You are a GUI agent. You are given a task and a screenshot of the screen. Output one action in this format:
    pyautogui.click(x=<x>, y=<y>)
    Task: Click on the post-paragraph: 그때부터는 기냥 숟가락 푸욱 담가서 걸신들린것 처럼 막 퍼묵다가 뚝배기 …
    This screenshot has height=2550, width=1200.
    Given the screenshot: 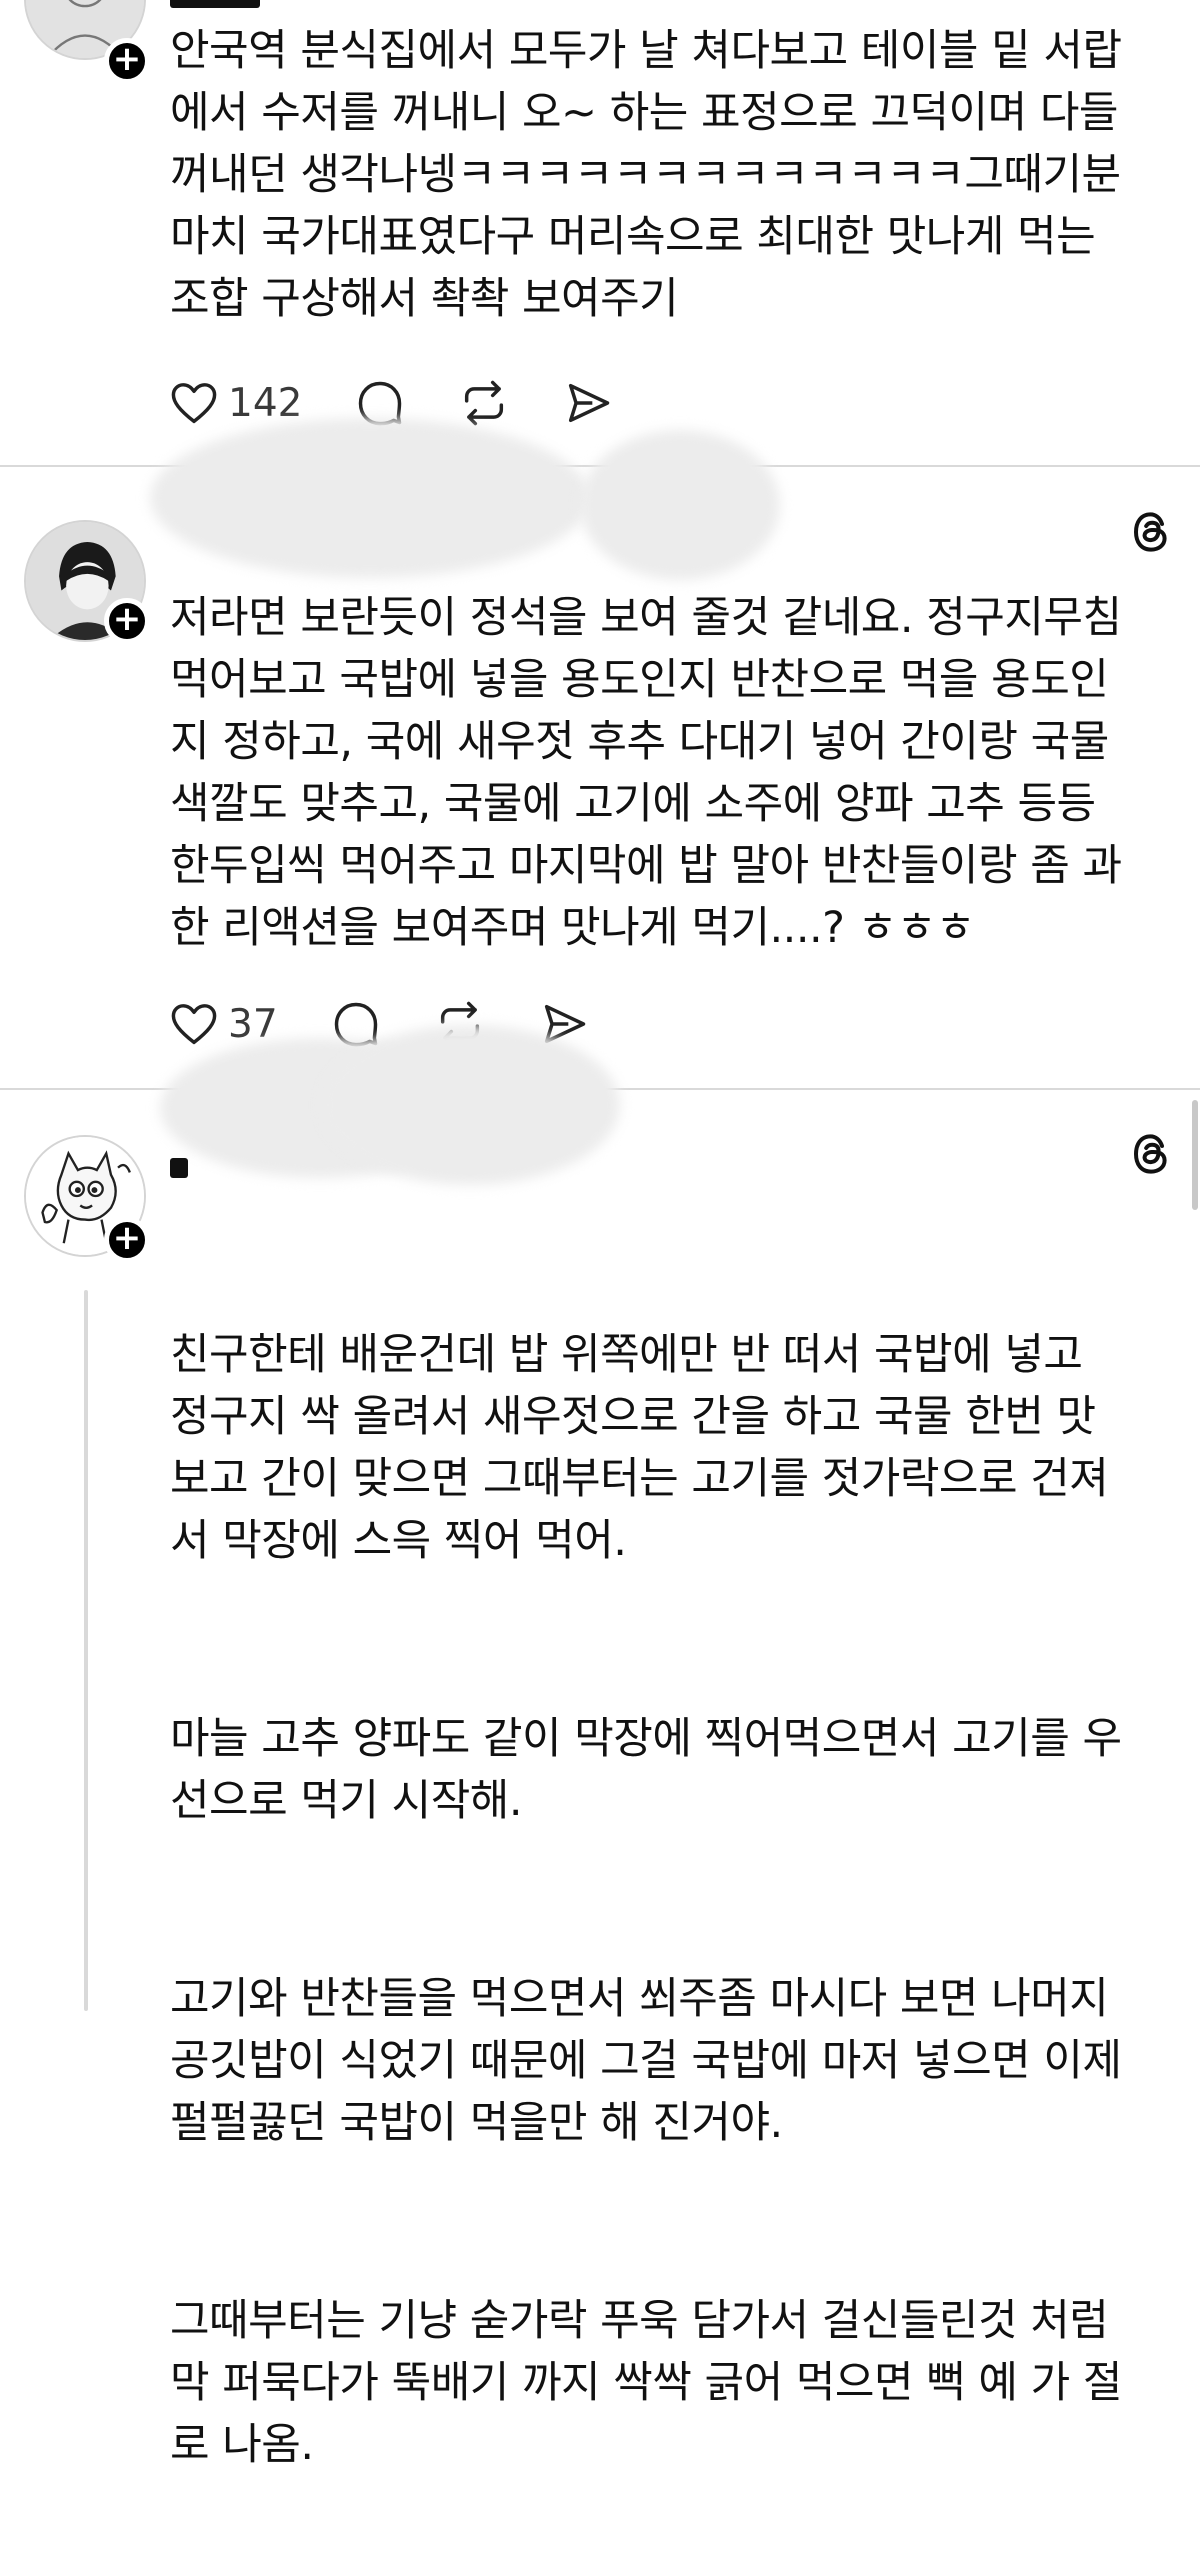 What is the action you would take?
    pyautogui.click(x=646, y=2383)
    